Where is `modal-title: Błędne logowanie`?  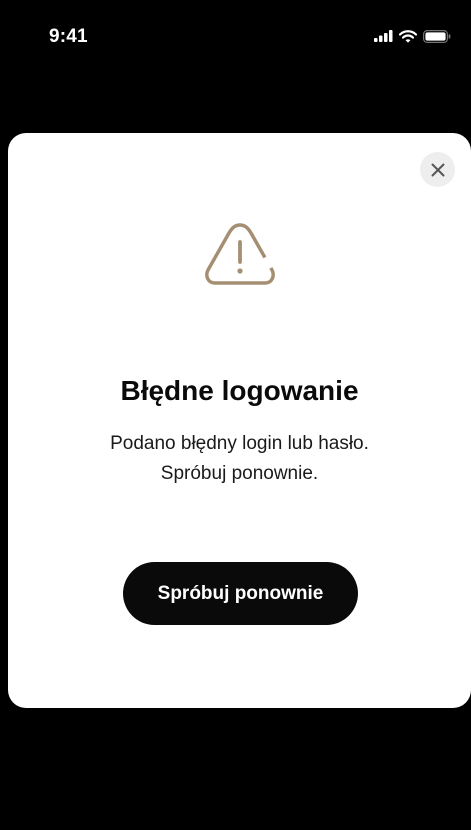
modal-title: Błędne logowanie is located at coordinates (239, 390).